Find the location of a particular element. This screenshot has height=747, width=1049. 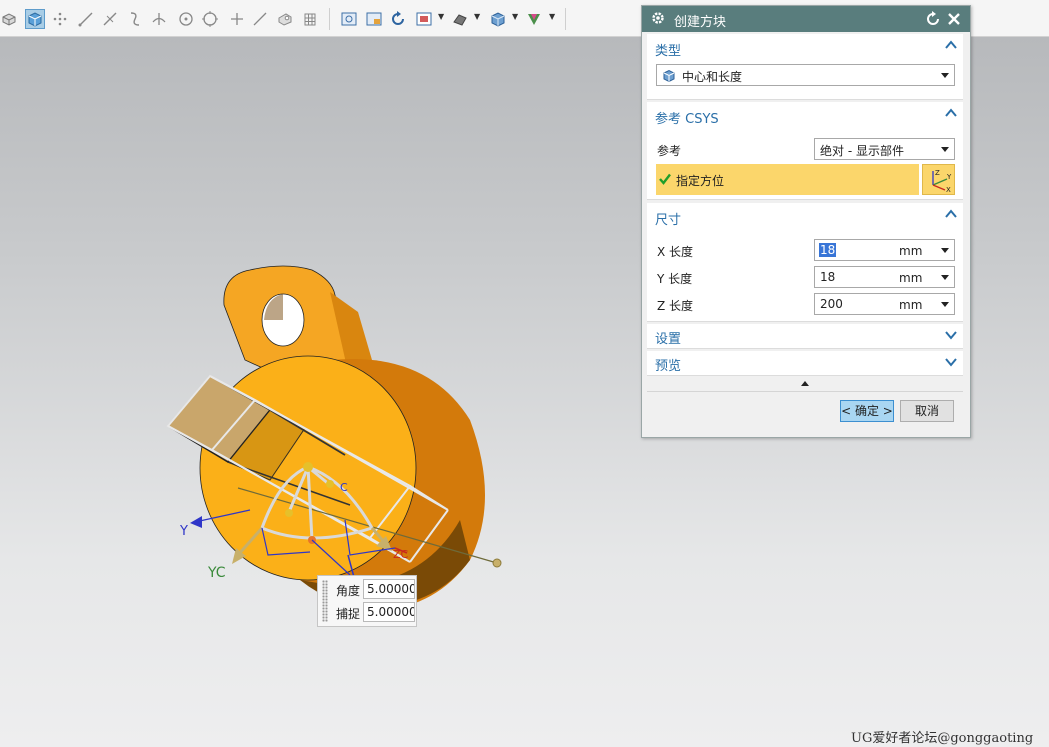

y-length-unit: mm is located at coordinates (911, 278).